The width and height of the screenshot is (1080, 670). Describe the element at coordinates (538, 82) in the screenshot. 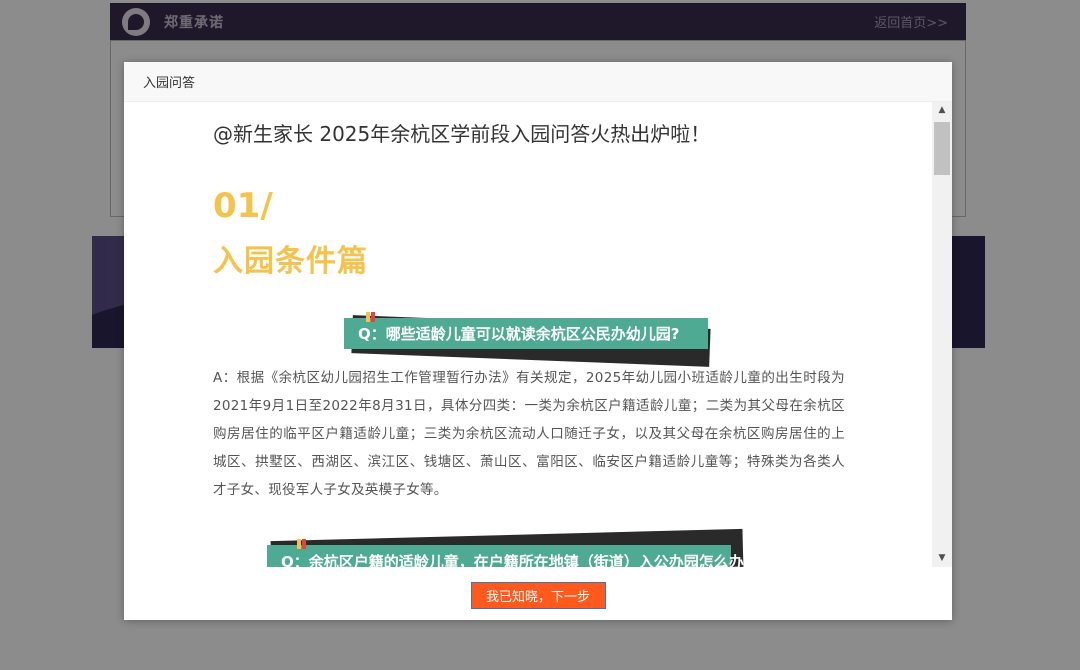

I see `modal-header: 入园问答` at that location.